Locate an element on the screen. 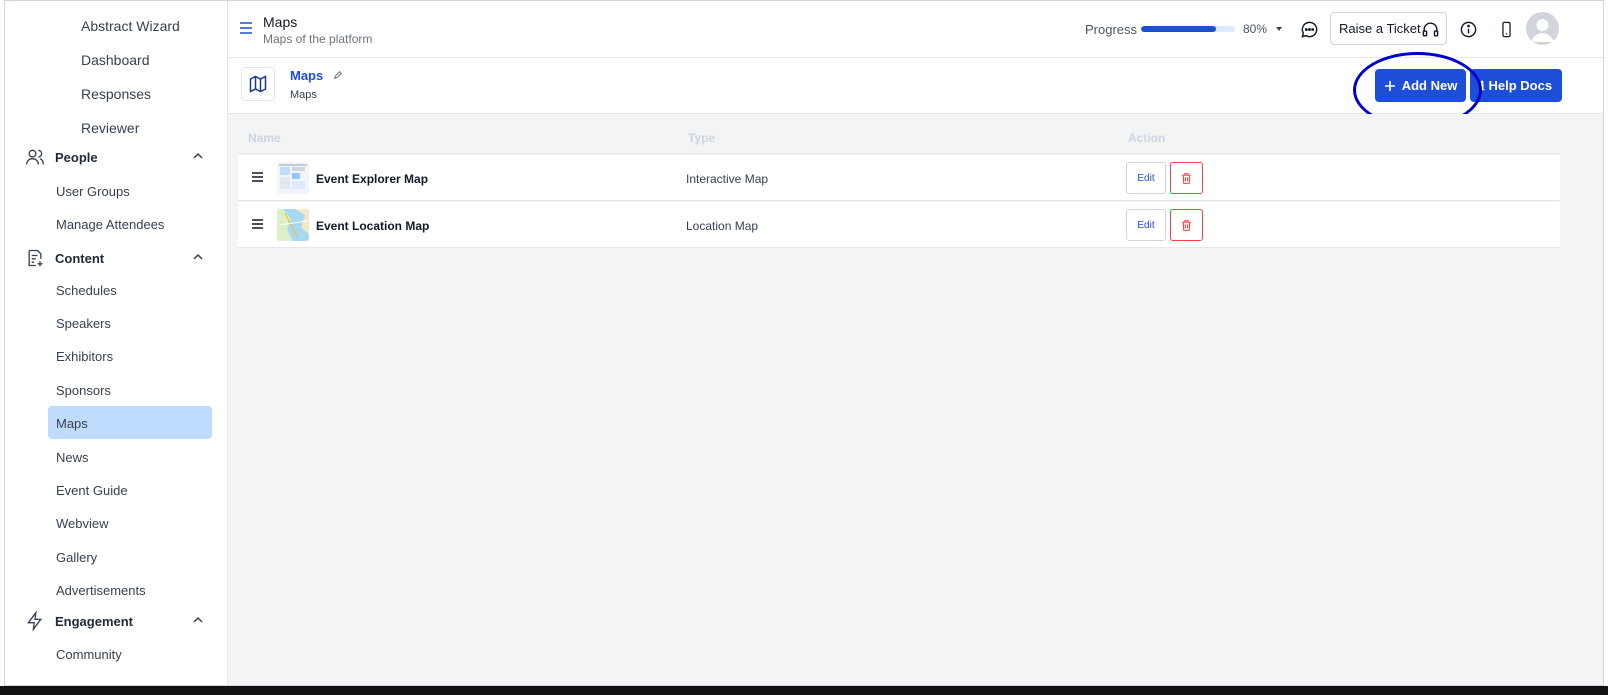 The width and height of the screenshot is (1608, 695). sidebar-item-manage-attendees: Manage Attendees is located at coordinates (110, 224).